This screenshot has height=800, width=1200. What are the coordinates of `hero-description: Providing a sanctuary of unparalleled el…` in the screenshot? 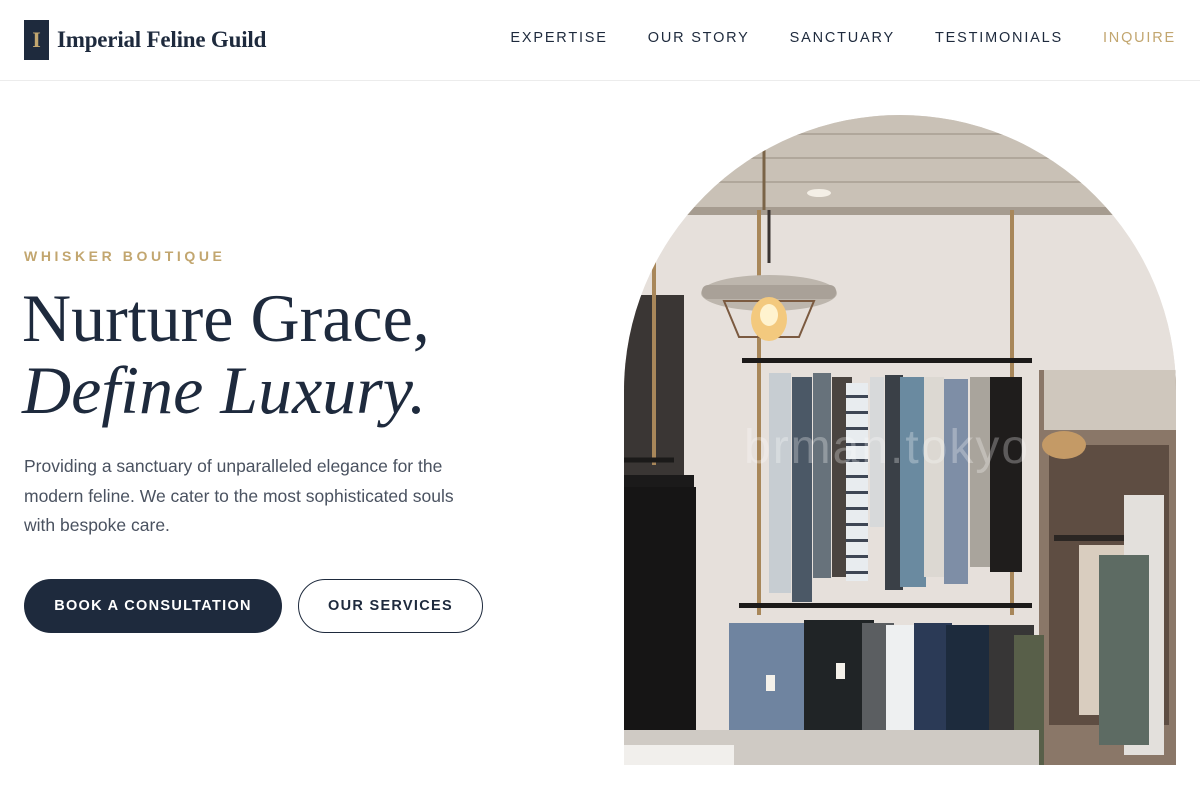 It's located at (239, 495).